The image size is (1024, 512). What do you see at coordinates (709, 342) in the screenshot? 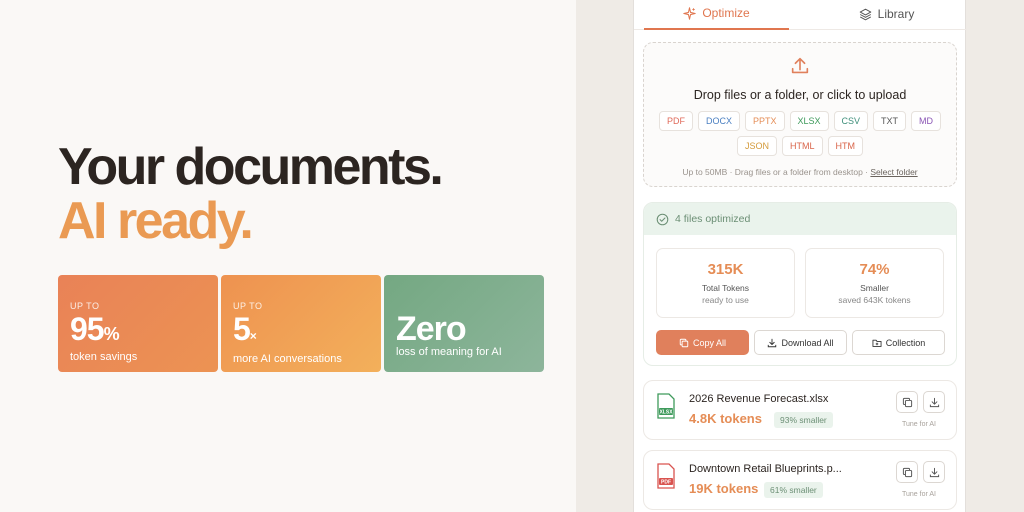
I see `copy-all-label: Copy All` at bounding box center [709, 342].